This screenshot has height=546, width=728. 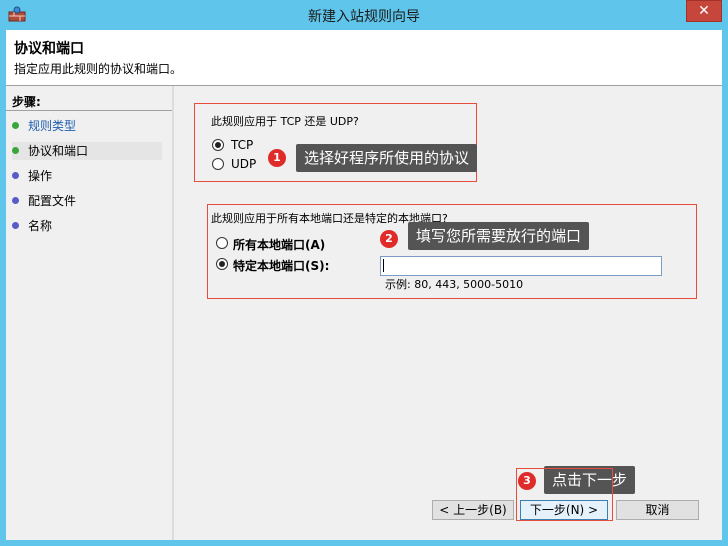 I want to click on step-label: 操作, so click(x=40, y=176).